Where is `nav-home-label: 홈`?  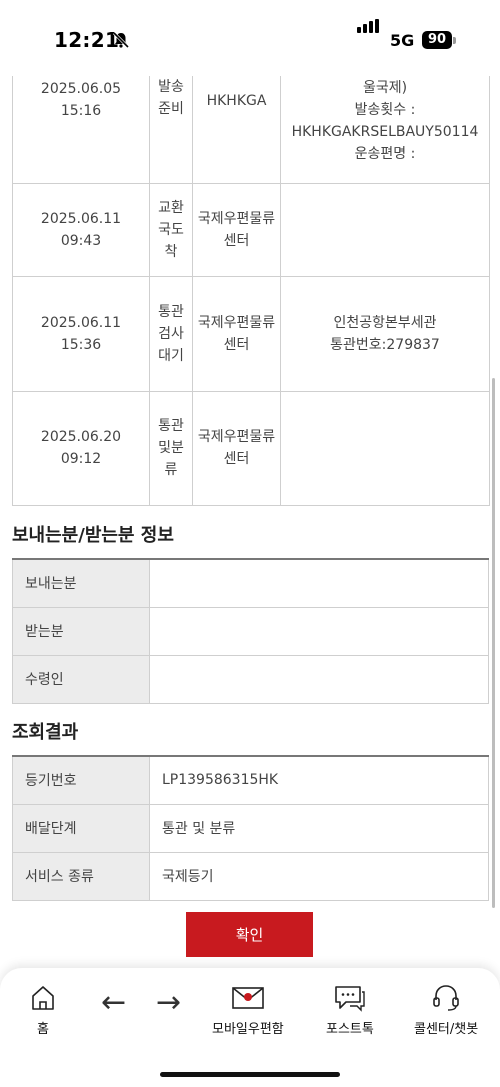 nav-home-label: 홈 is located at coordinates (43, 1029).